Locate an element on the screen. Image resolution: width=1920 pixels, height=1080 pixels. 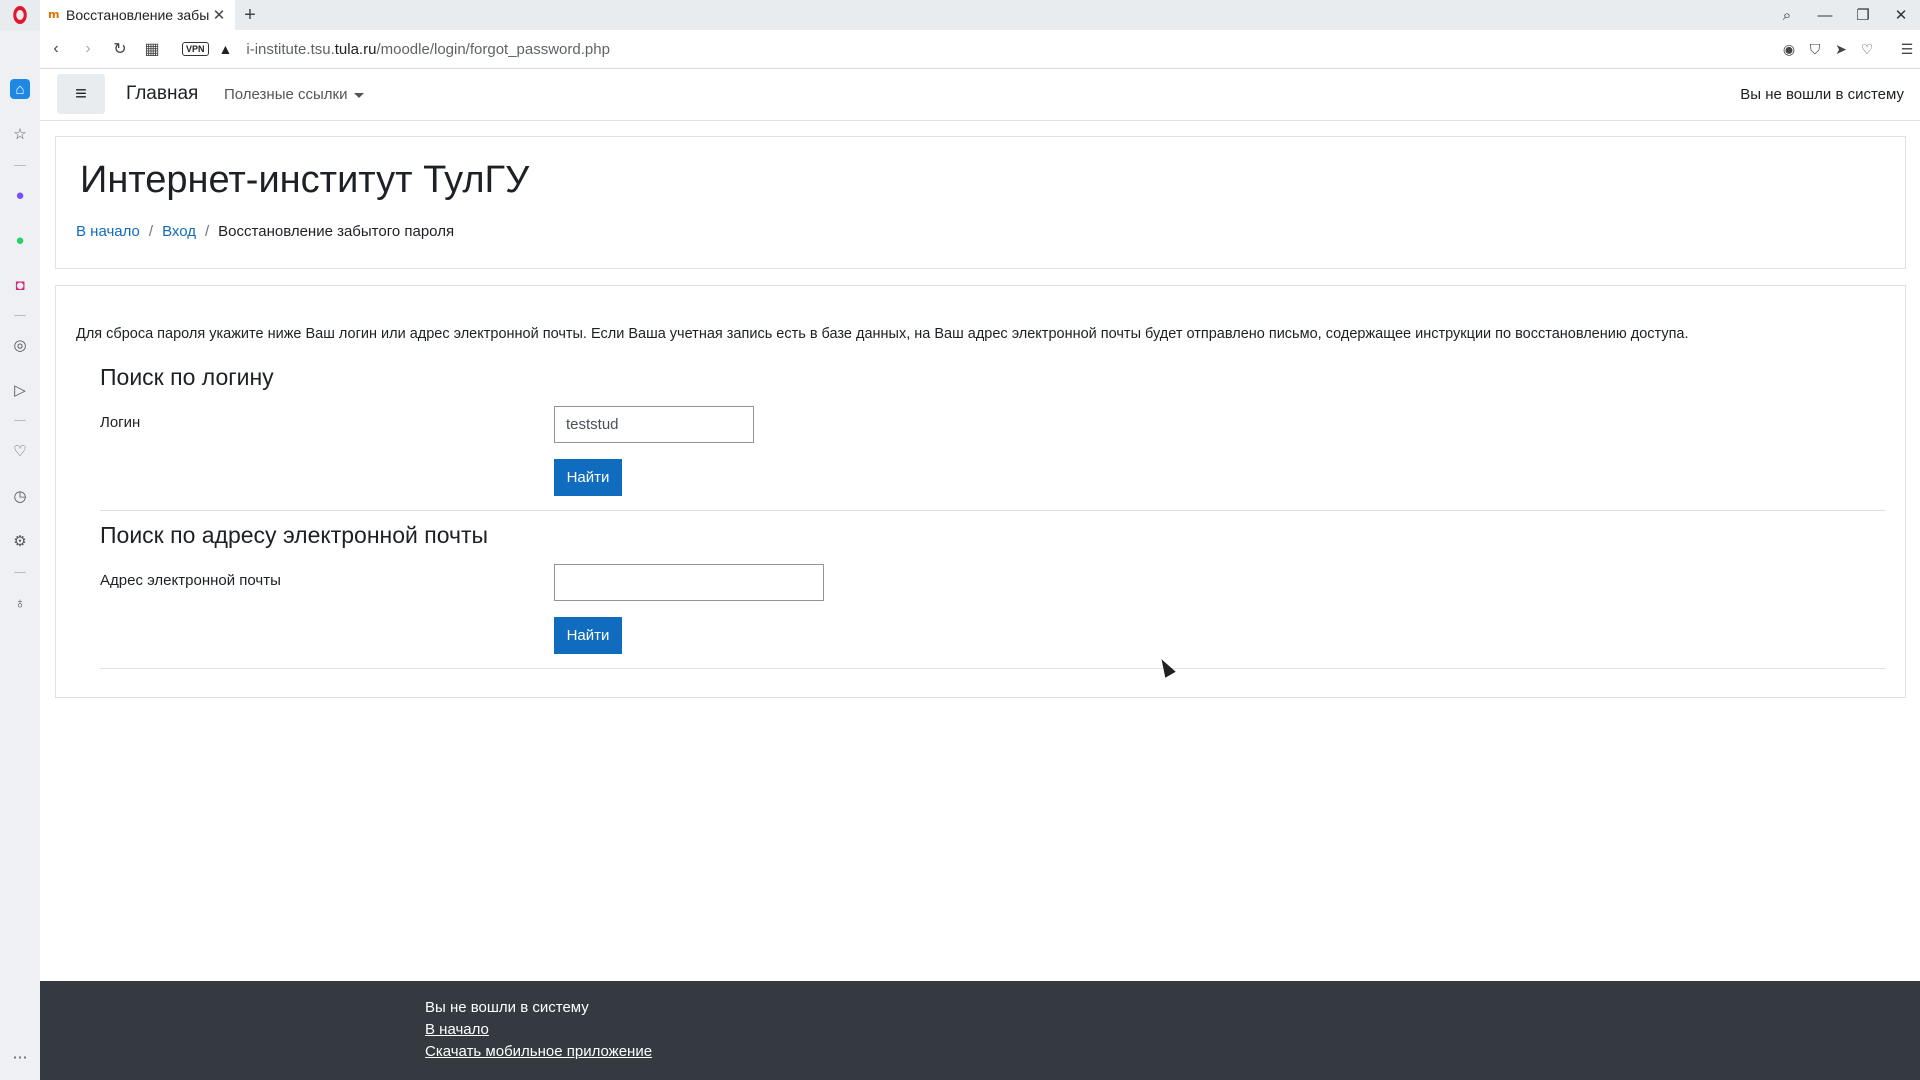
email-input is located at coordinates (689, 582).